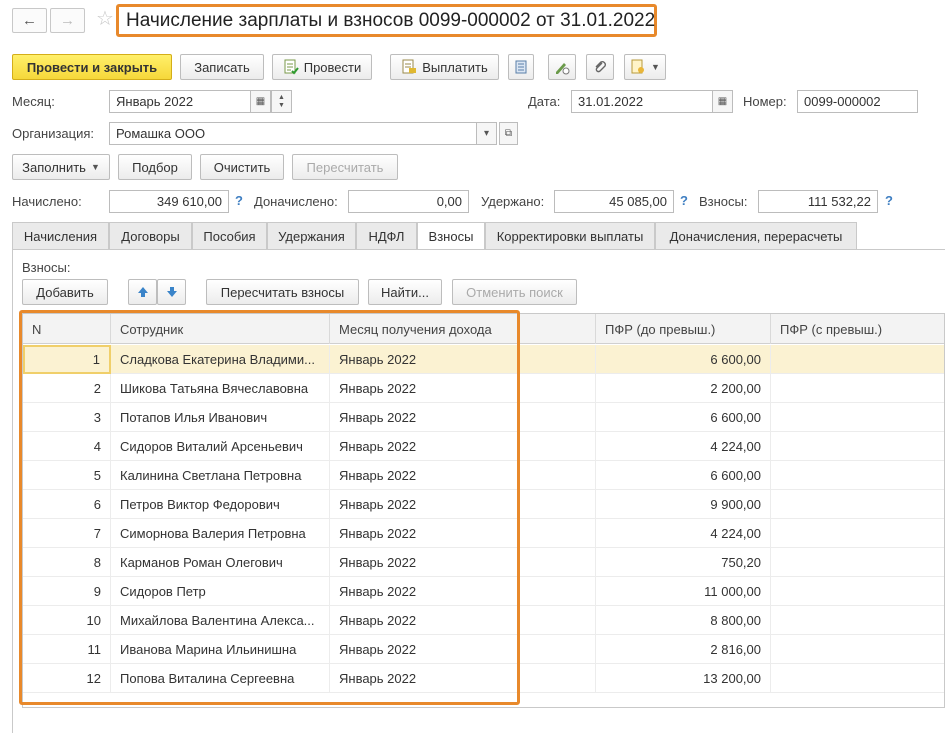  Describe the element at coordinates (67, 475) in the screenshot. I see `cell-n: 5` at that location.